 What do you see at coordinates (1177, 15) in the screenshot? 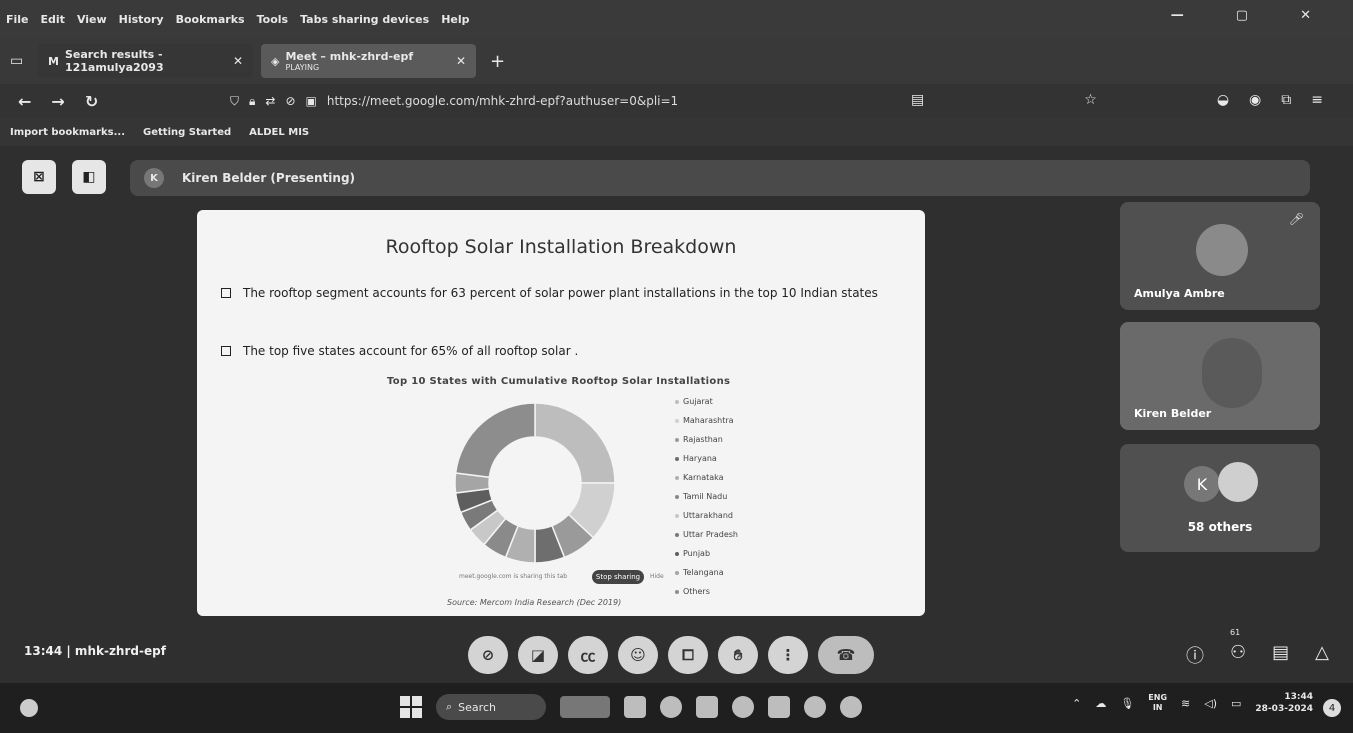
I see `minimize-button: —` at bounding box center [1177, 15].